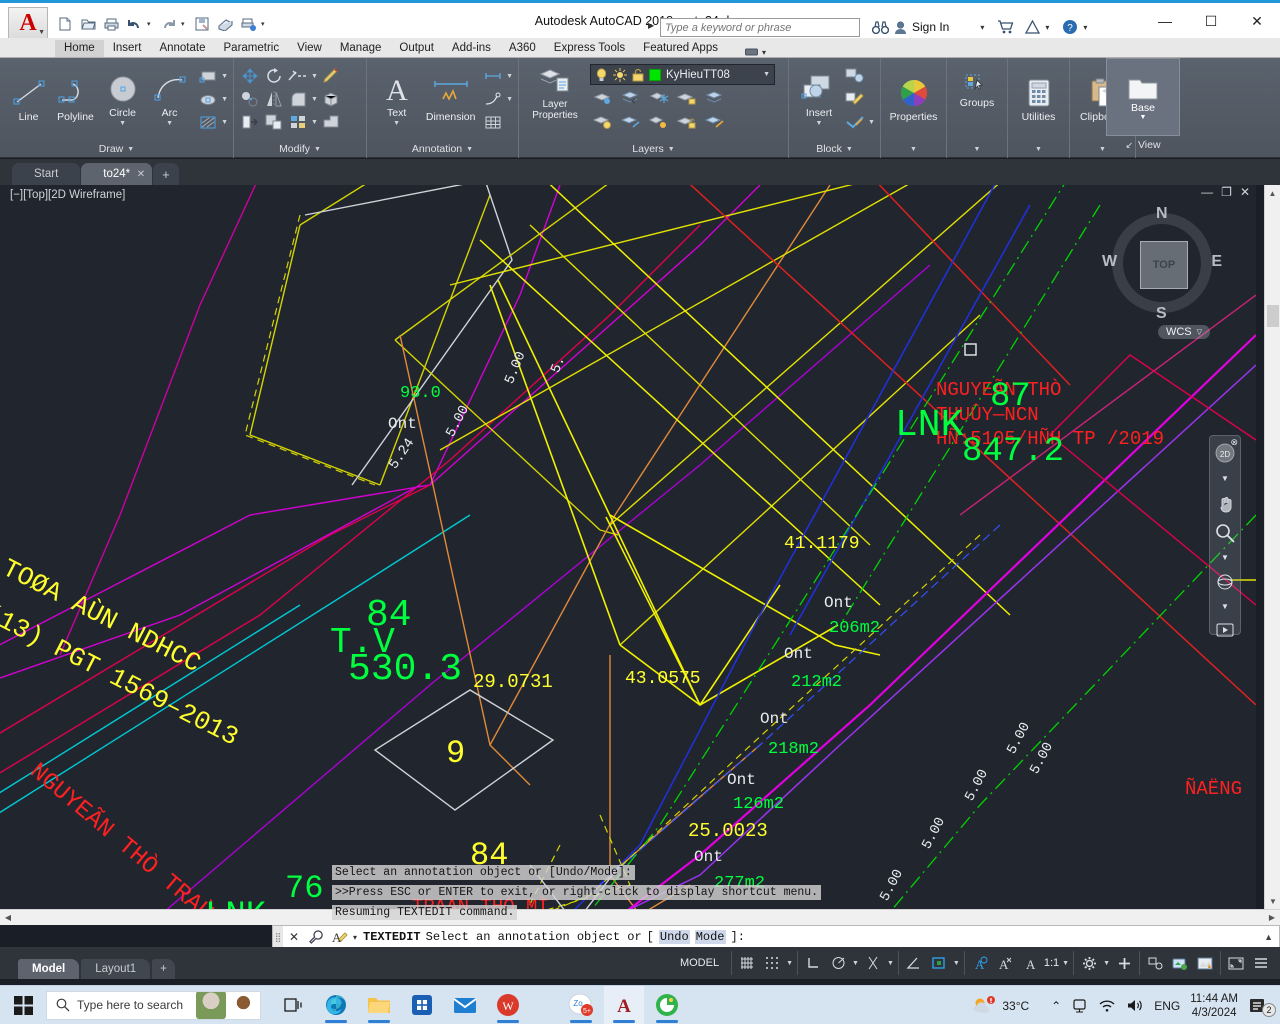 This screenshot has height=1024, width=1280. What do you see at coordinates (555, 92) in the screenshot?
I see `layer-properties-button: Layer Properties` at bounding box center [555, 92].